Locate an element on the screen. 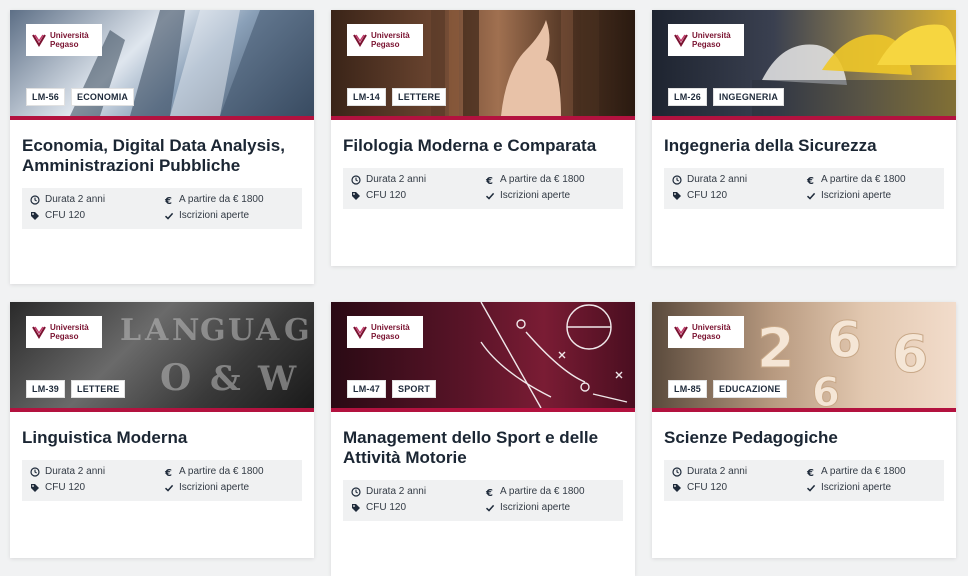 Image resolution: width=968 pixels, height=576 pixels. course-area-badge: INGEGNERIA is located at coordinates (749, 97).